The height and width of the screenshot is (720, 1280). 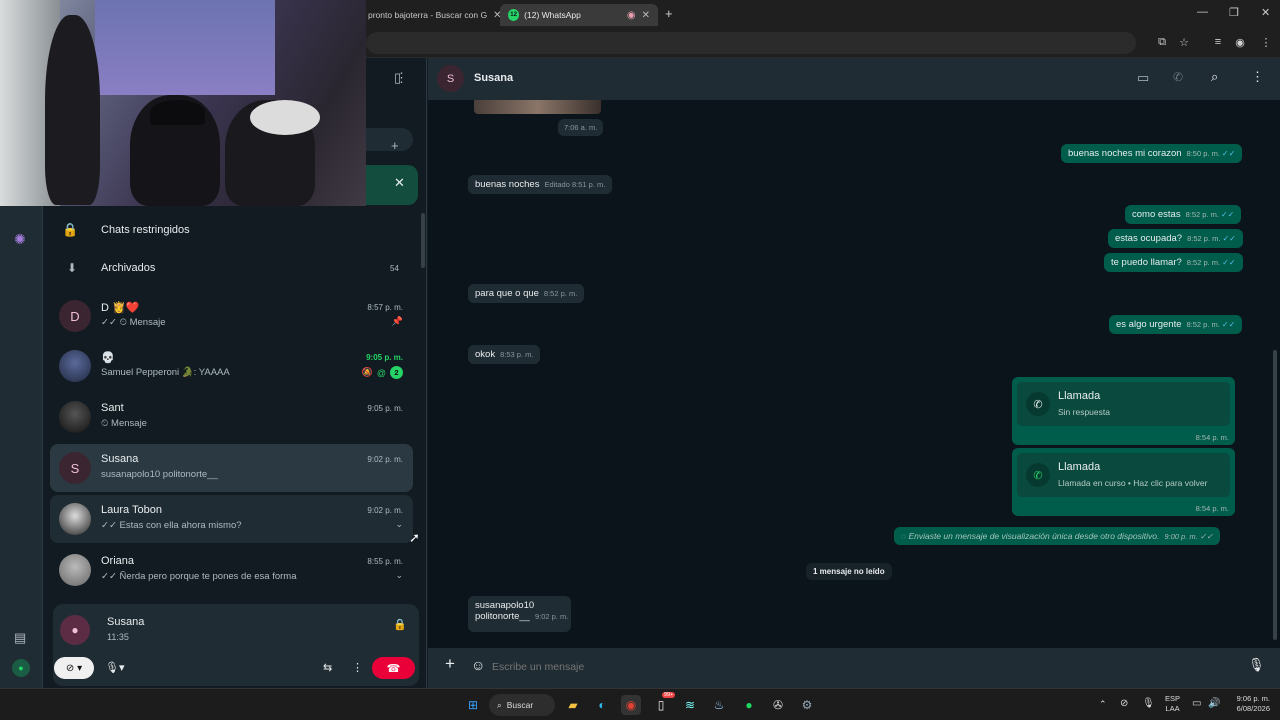 What do you see at coordinates (1173, 262) in the screenshot?
I see `message-outgoing: te puedo llamar? 8:52 p. m. ✓✓` at bounding box center [1173, 262].